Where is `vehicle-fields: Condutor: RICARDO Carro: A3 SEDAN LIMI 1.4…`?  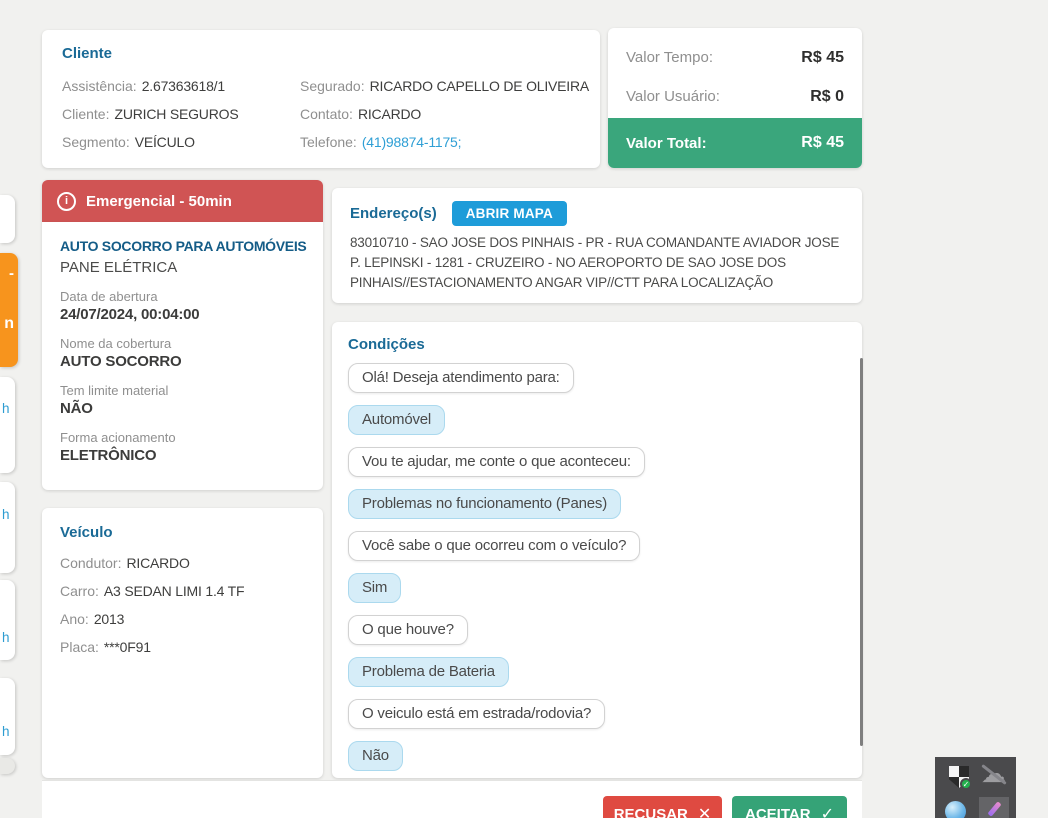 vehicle-fields: Condutor: RICARDO Carro: A3 SEDAN LIMI 1.4… is located at coordinates (182, 605).